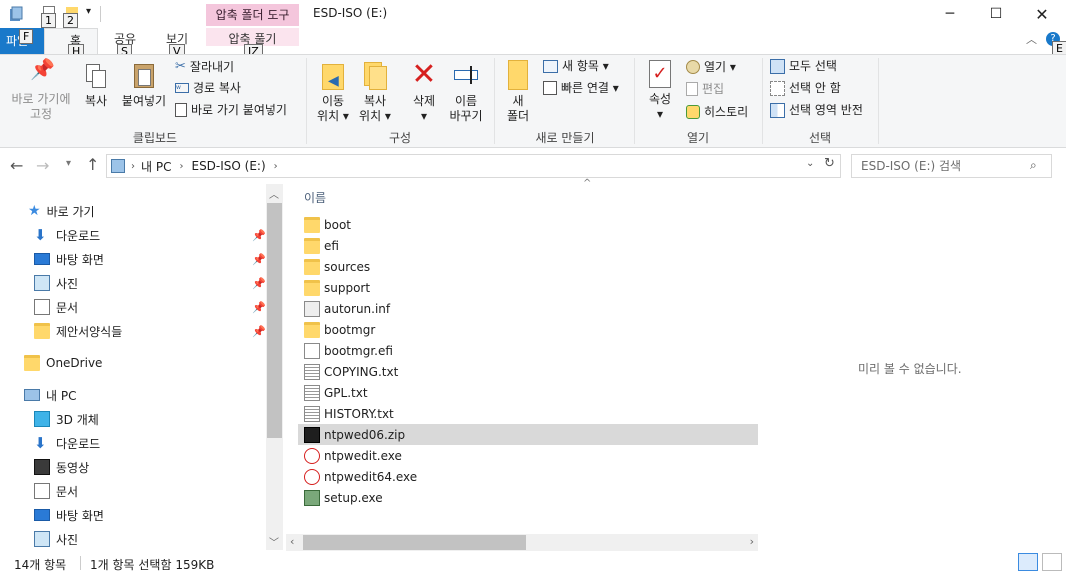 The height and width of the screenshot is (575, 1066). Describe the element at coordinates (42, 283) in the screenshot. I see `pictures-icon` at that location.